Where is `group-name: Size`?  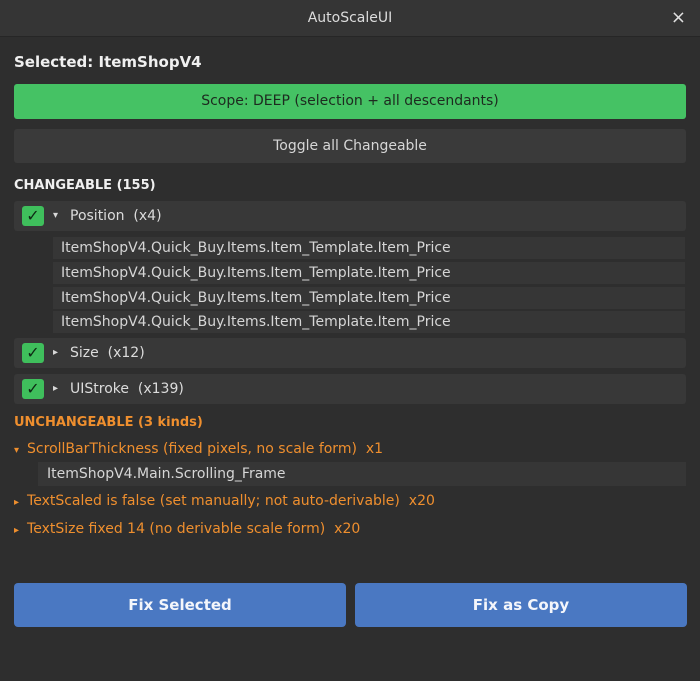 group-name: Size is located at coordinates (84, 353).